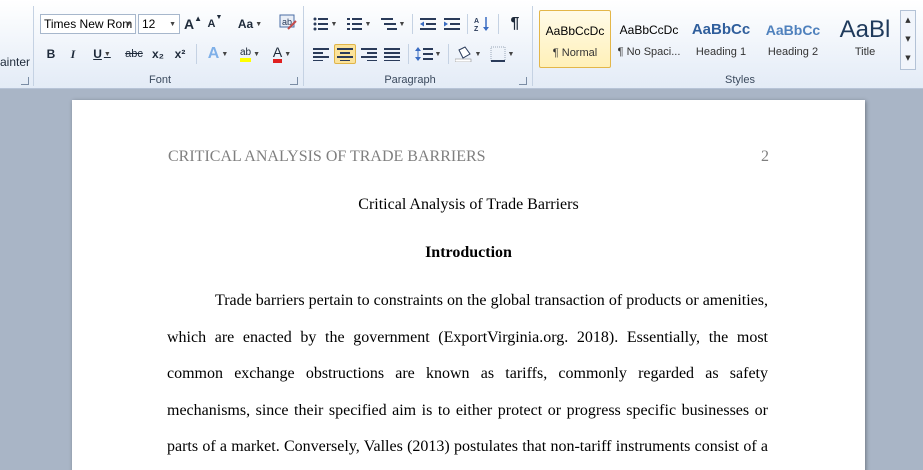  I want to click on font-size-combo: 12 ▼, so click(159, 24).